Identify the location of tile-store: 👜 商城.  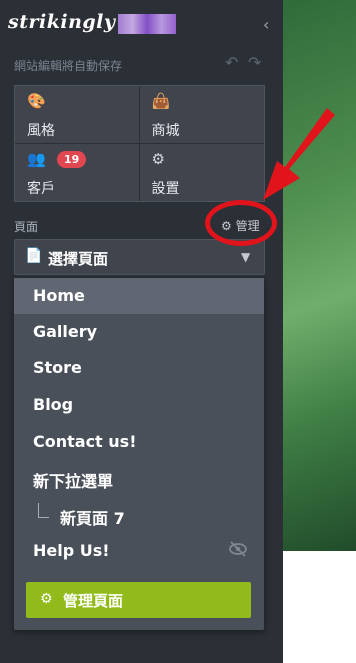
(201, 115).